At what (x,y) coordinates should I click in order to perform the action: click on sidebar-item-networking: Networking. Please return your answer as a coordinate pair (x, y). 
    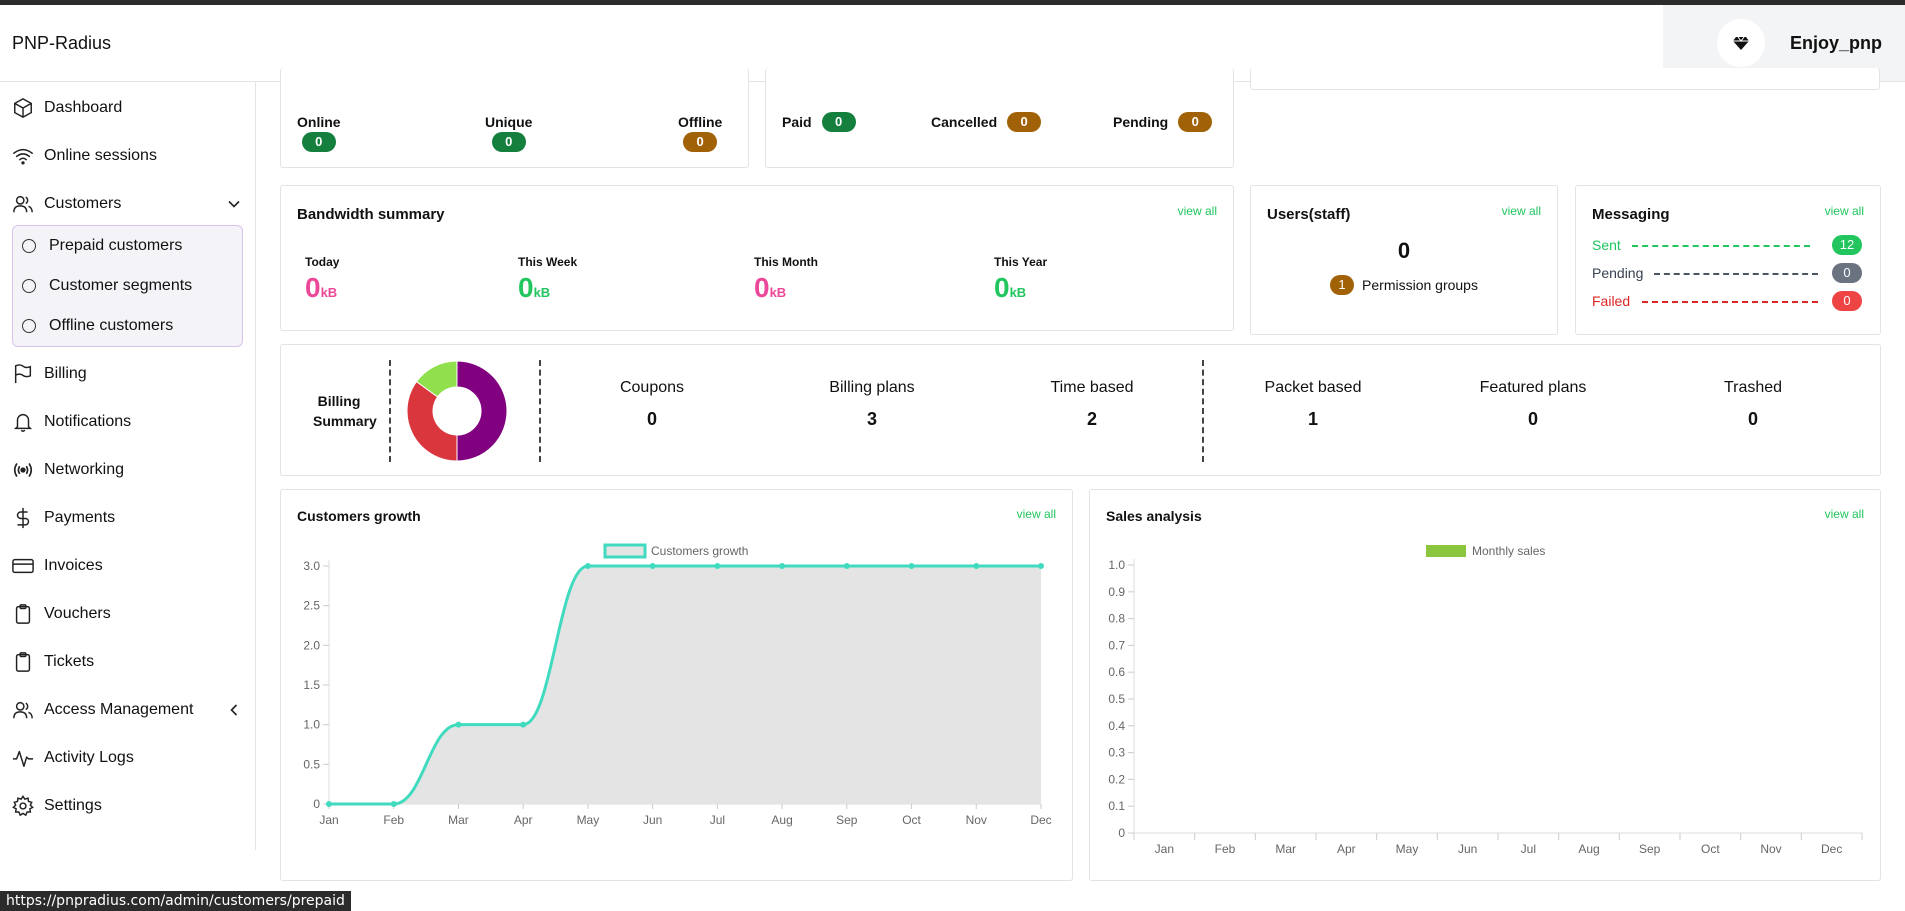
    Looking at the image, I should click on (127, 470).